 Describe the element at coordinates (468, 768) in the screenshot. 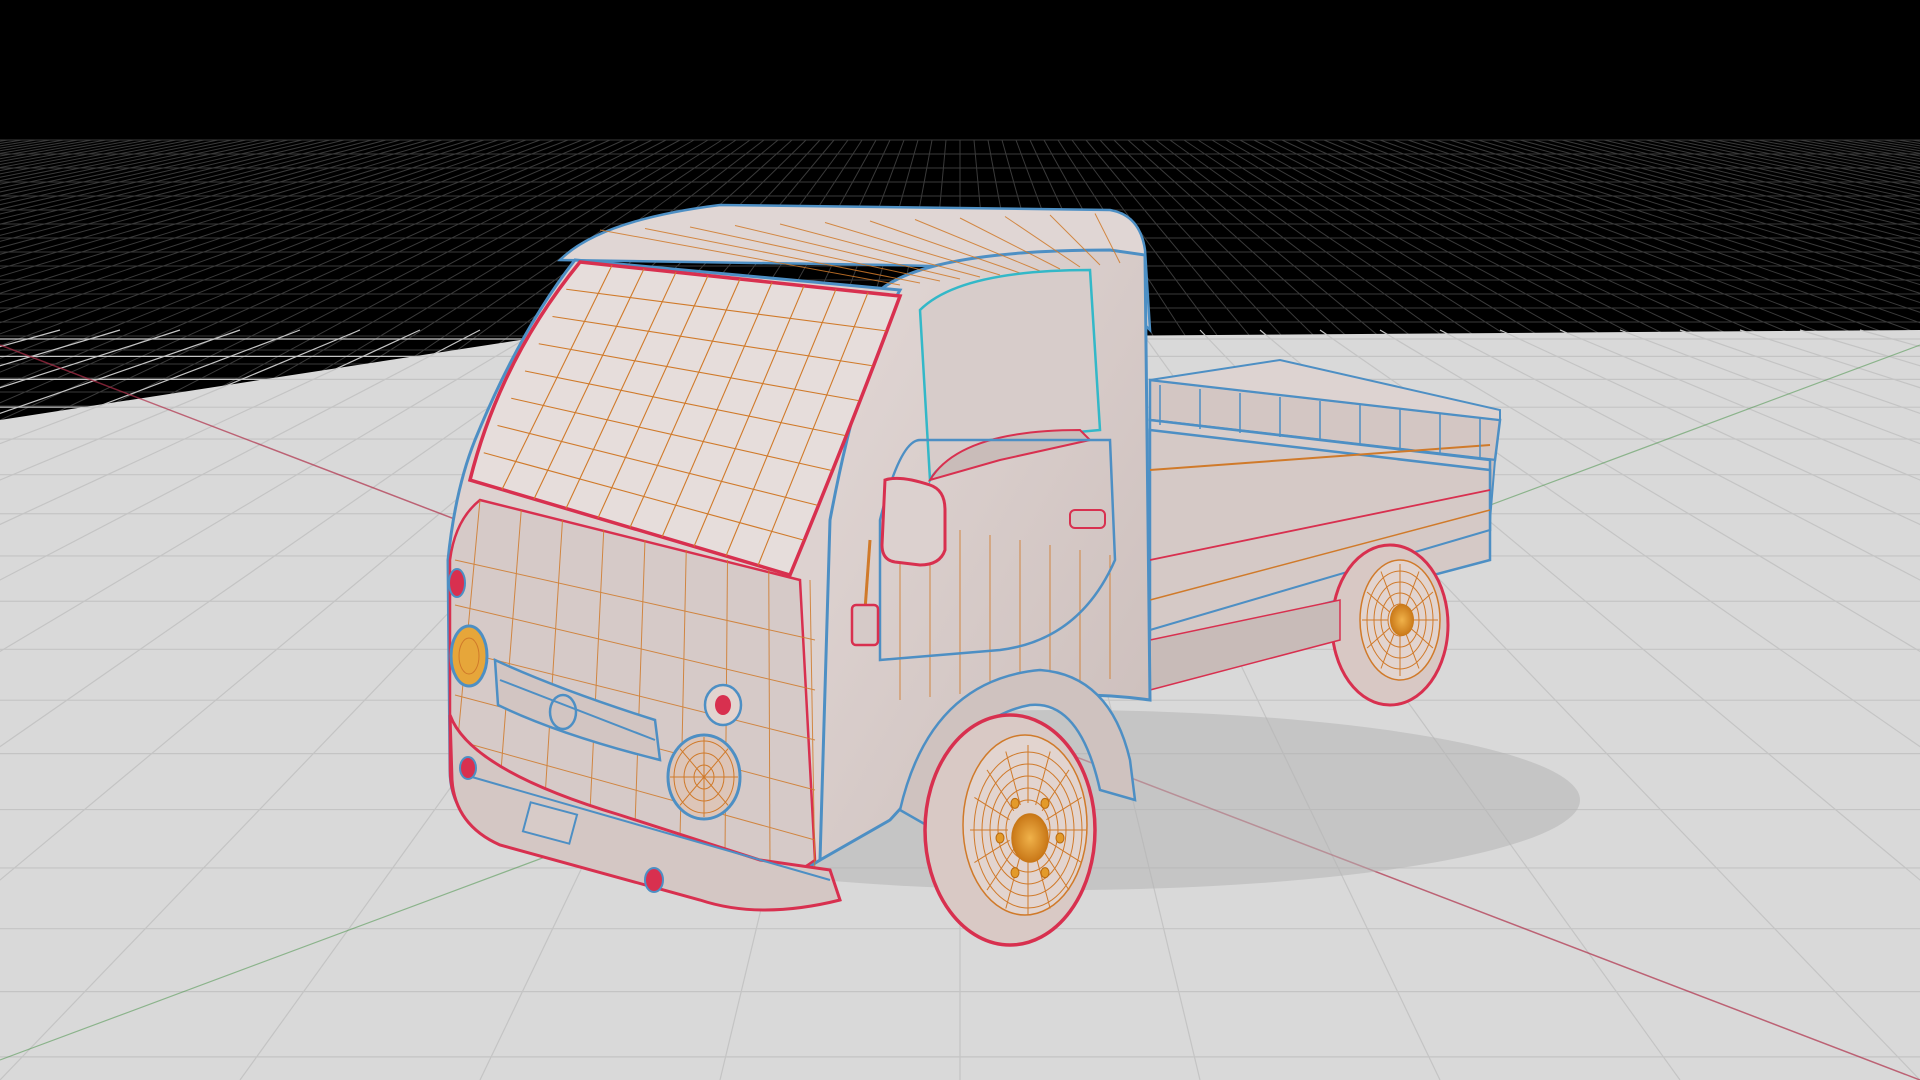

I see `fog-light-left` at that location.